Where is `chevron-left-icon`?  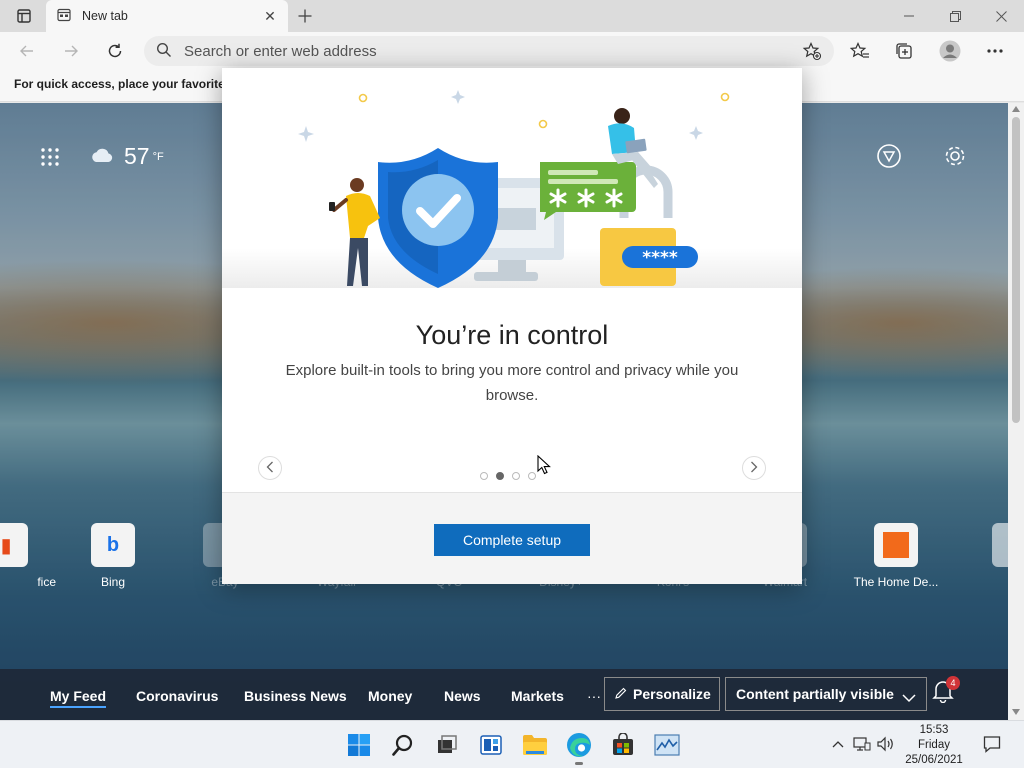 chevron-left-icon is located at coordinates (270, 468).